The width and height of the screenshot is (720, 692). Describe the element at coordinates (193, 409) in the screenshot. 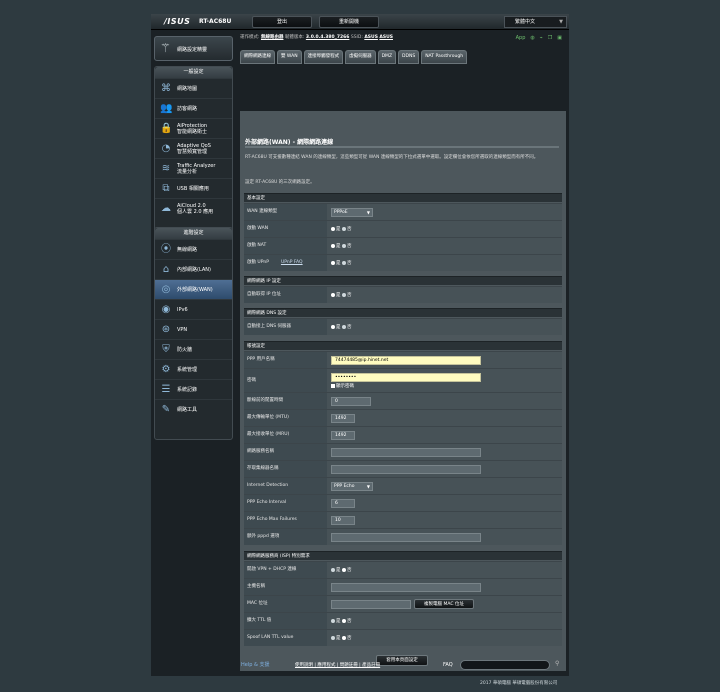

I see `sidebar-advanced-item: ✎ 網路工具` at that location.